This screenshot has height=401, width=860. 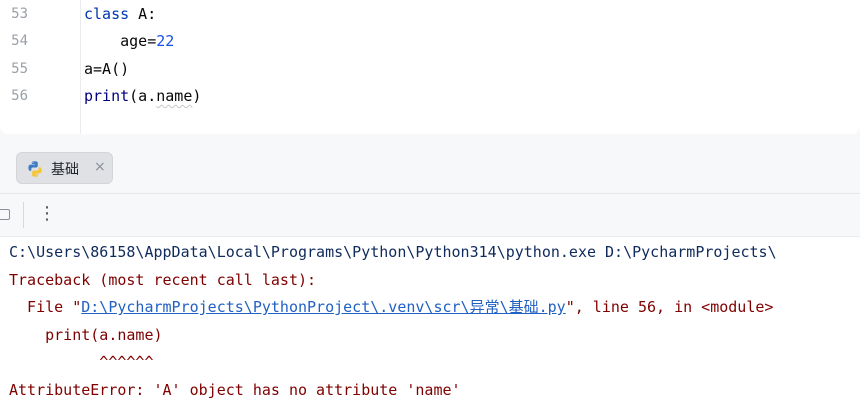 I want to click on run-tab-jichu: 基础 ×, so click(x=64, y=168).